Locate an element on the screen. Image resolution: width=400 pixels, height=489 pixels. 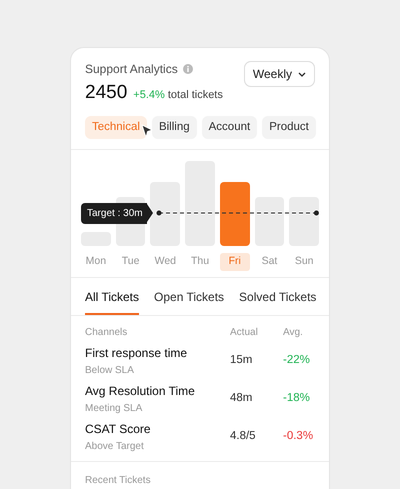
ticket-tab: Open Tickets is located at coordinates (189, 296).